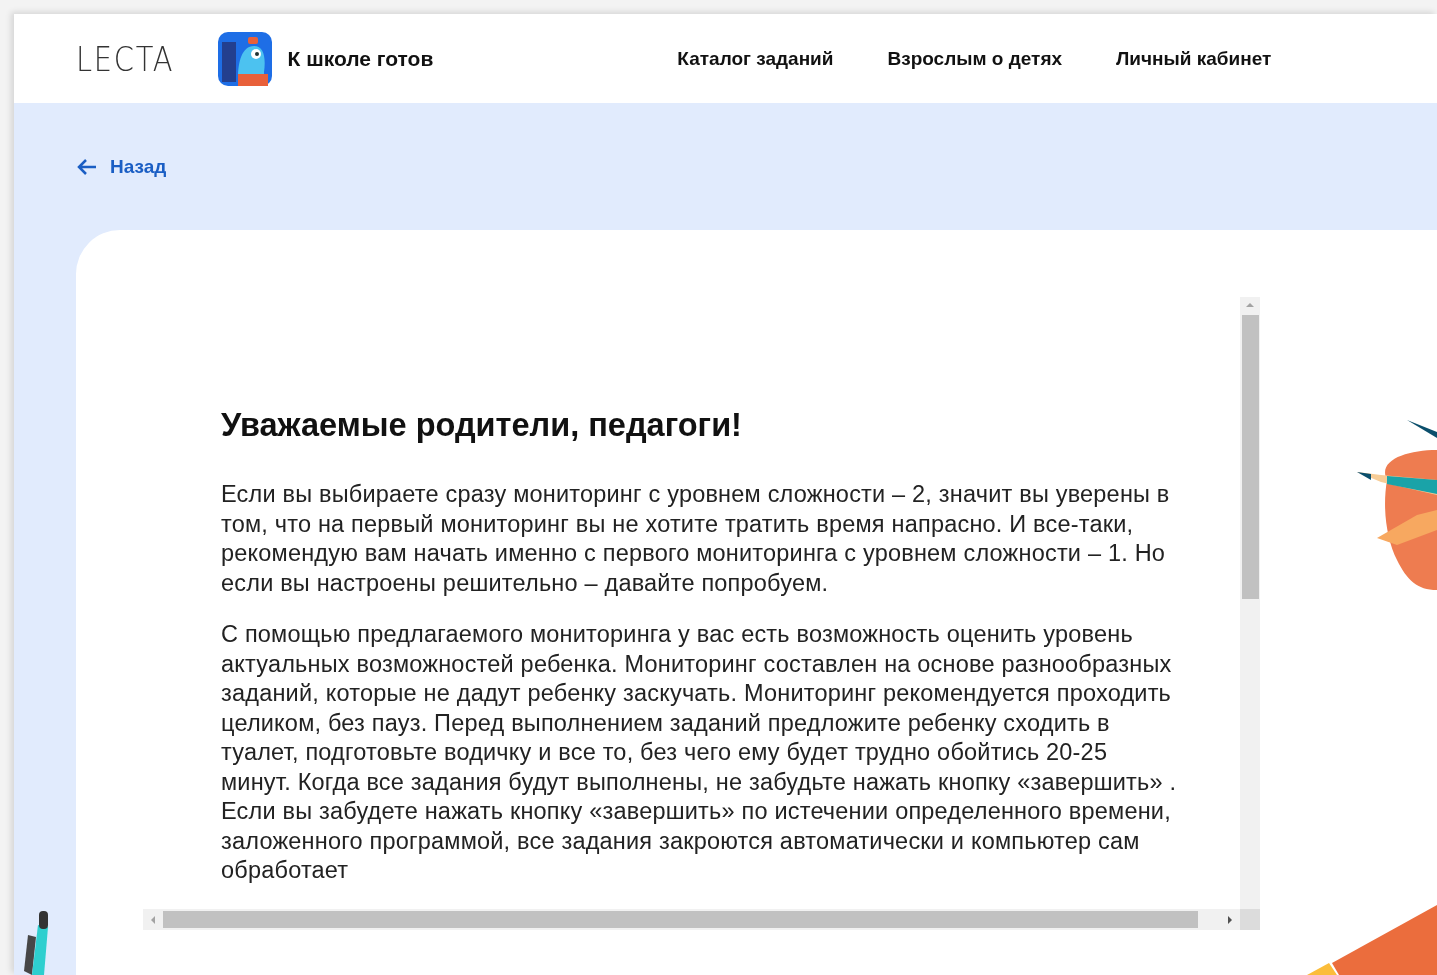  Describe the element at coordinates (691, 919) in the screenshot. I see `horizontal-scrollbar` at that location.